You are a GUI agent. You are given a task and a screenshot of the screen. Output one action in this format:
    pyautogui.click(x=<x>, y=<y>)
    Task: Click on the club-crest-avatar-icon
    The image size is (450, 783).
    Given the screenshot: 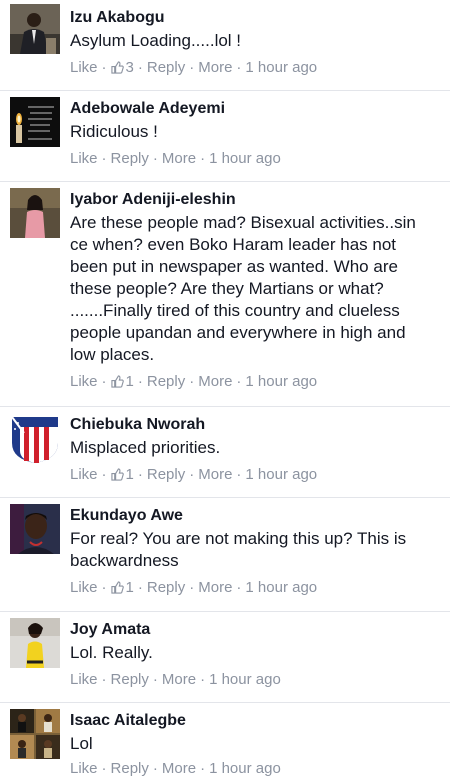 What is the action you would take?
    pyautogui.click(x=35, y=438)
    